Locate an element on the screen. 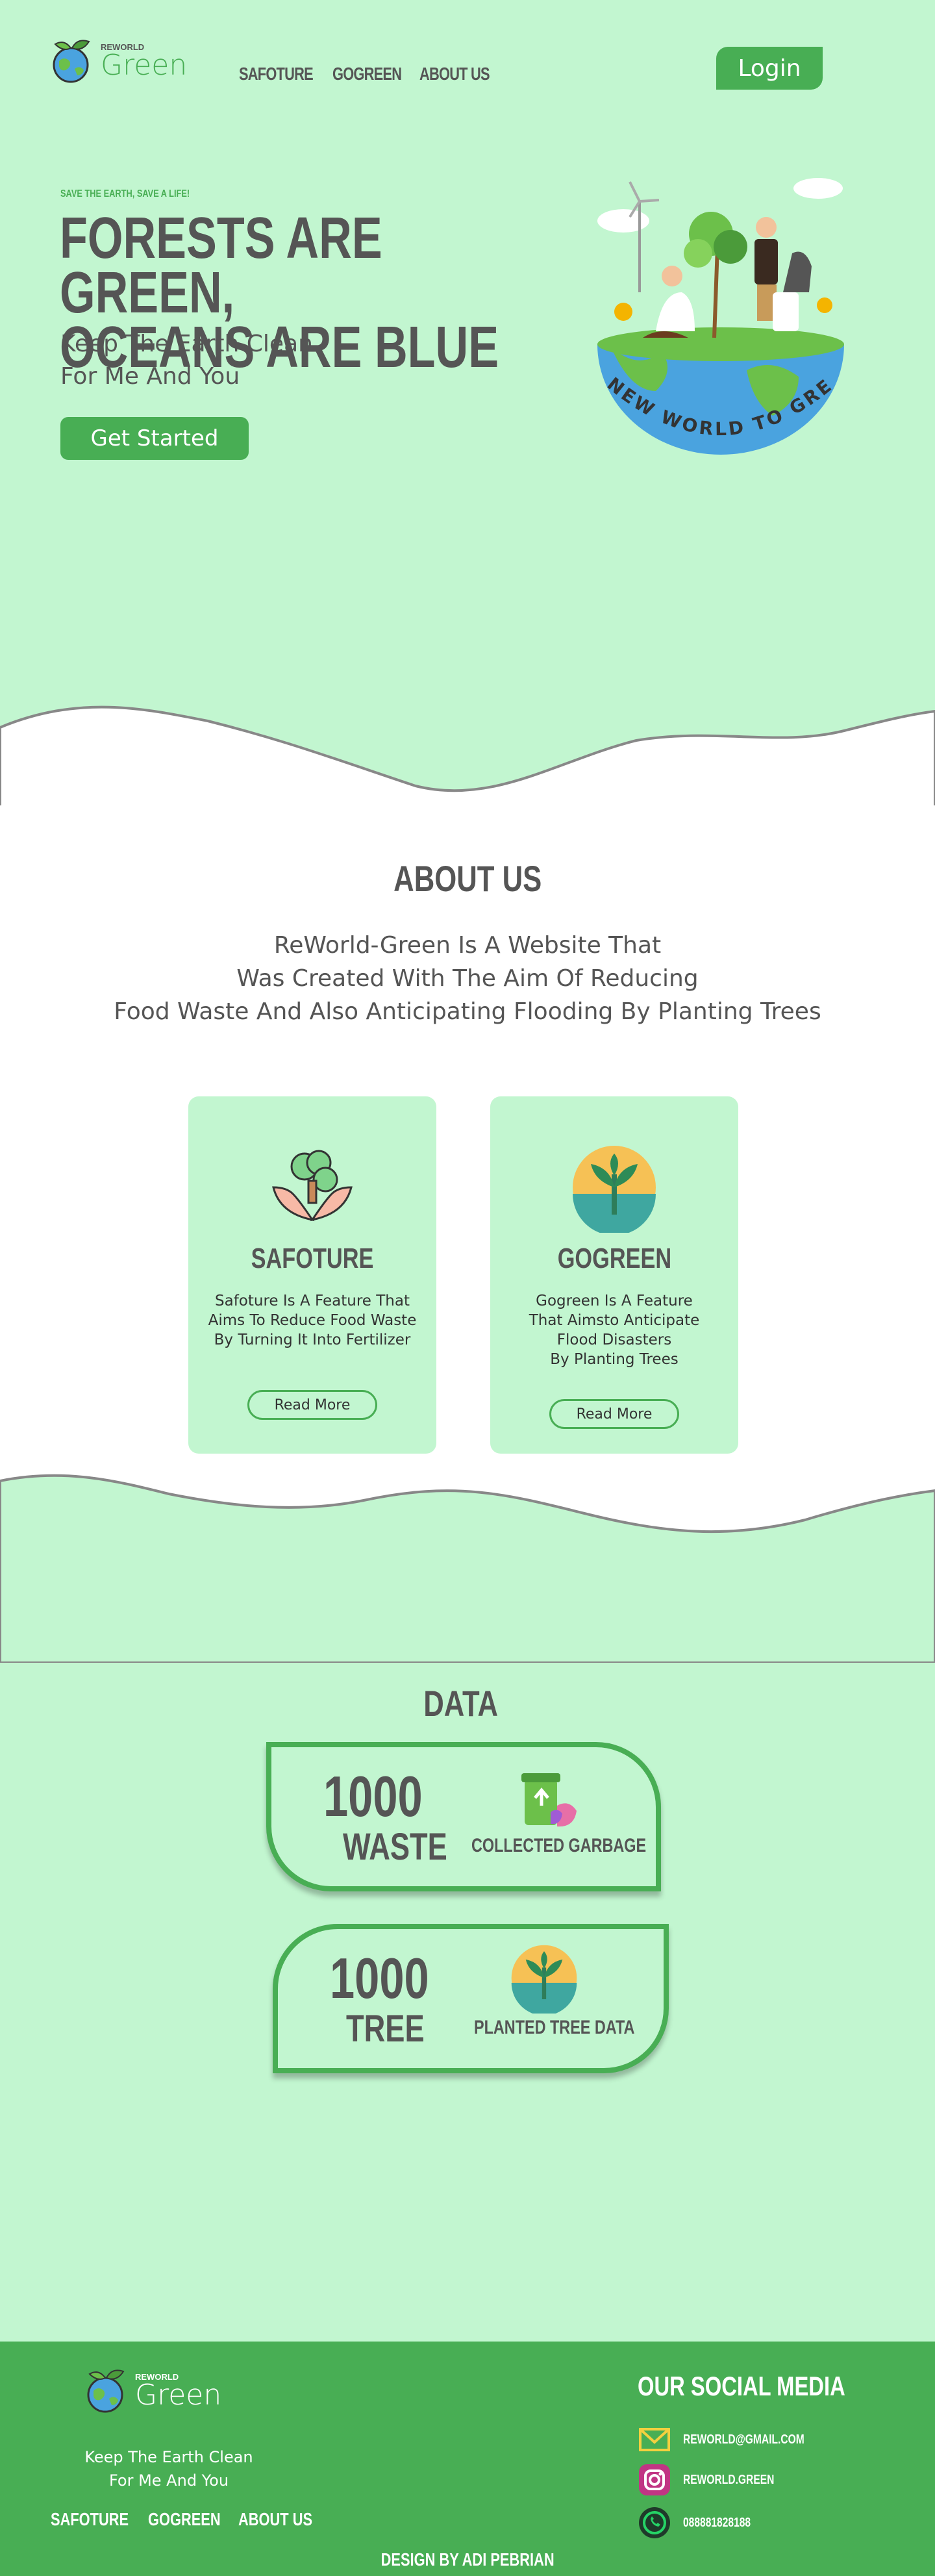  social-title: OUR SOCIAL MEDIA is located at coordinates (741, 2386).